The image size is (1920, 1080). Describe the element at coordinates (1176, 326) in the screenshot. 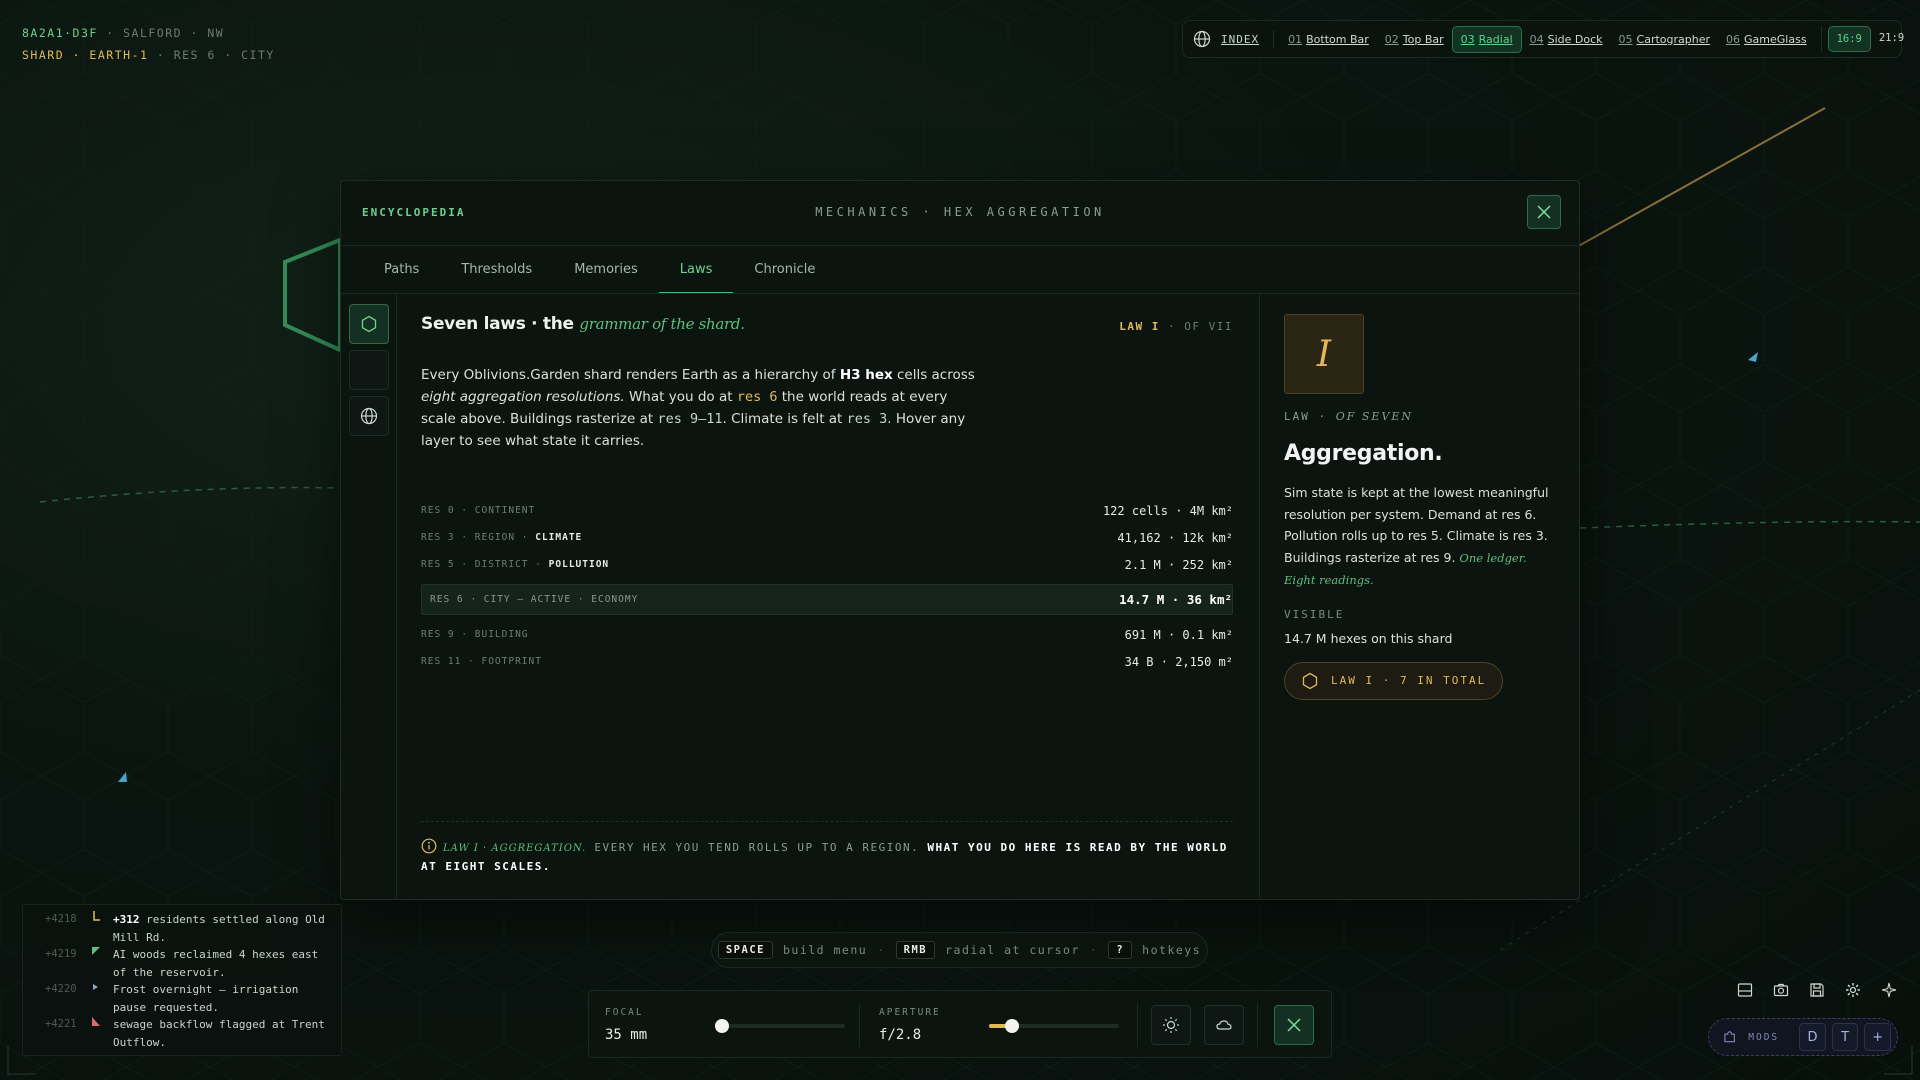

I see `law-counter: LAW I · OF VII` at that location.